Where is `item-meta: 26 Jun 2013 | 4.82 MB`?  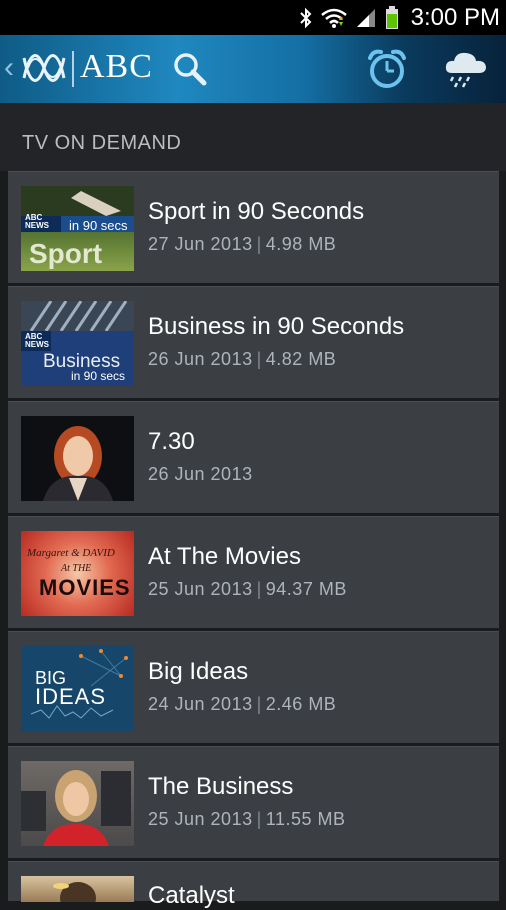
item-meta: 26 Jun 2013 | 4.82 MB is located at coordinates (242, 359).